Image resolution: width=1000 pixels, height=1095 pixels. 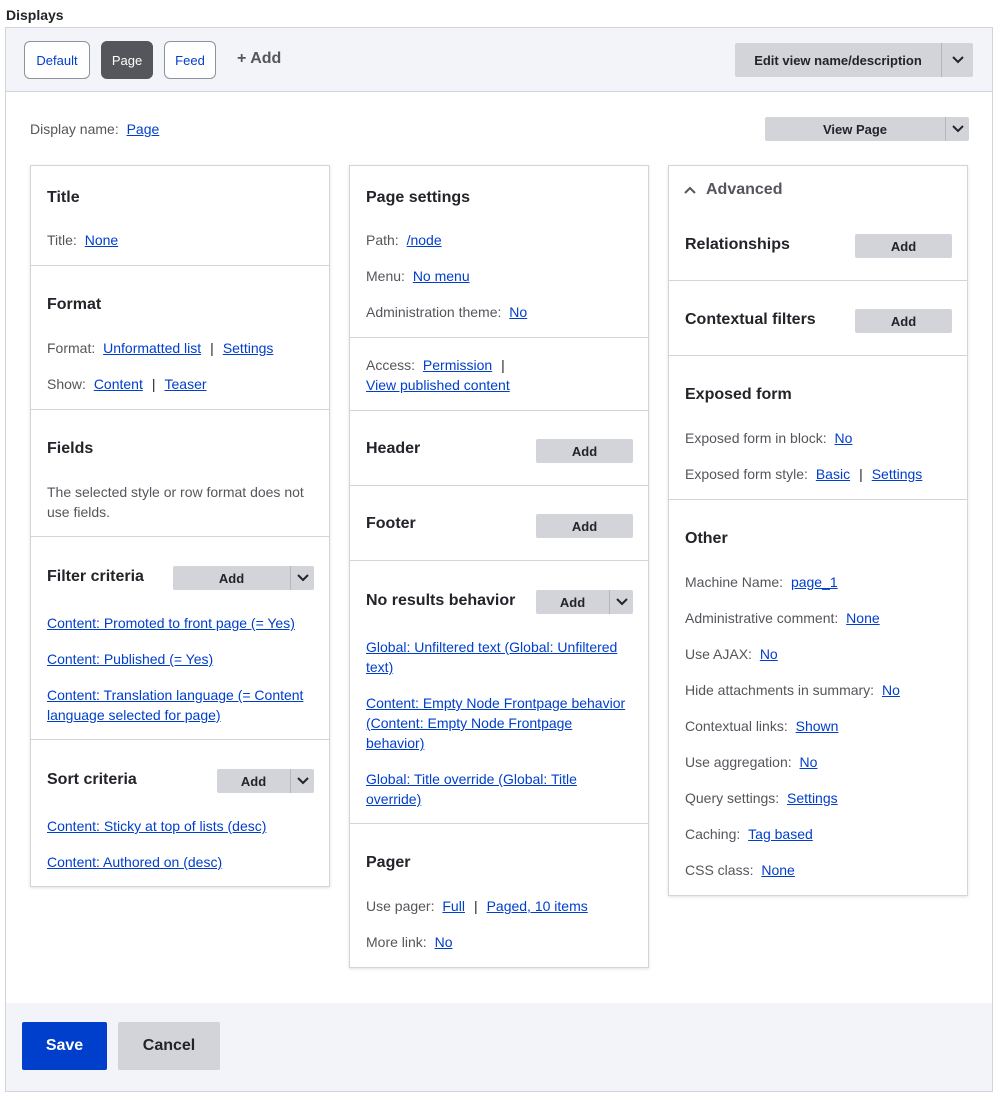 I want to click on title-link: None, so click(x=101, y=240).